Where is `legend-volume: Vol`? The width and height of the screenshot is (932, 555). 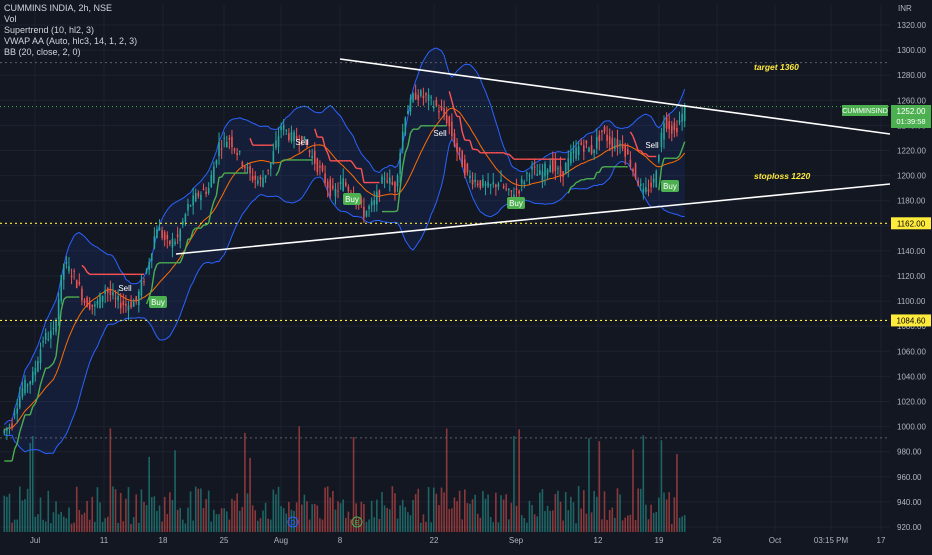 legend-volume: Vol is located at coordinates (70, 19).